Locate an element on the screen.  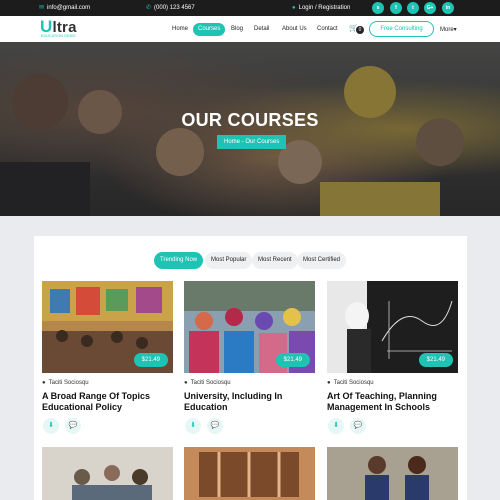
nav-blog: Blog is located at coordinates (237, 29).